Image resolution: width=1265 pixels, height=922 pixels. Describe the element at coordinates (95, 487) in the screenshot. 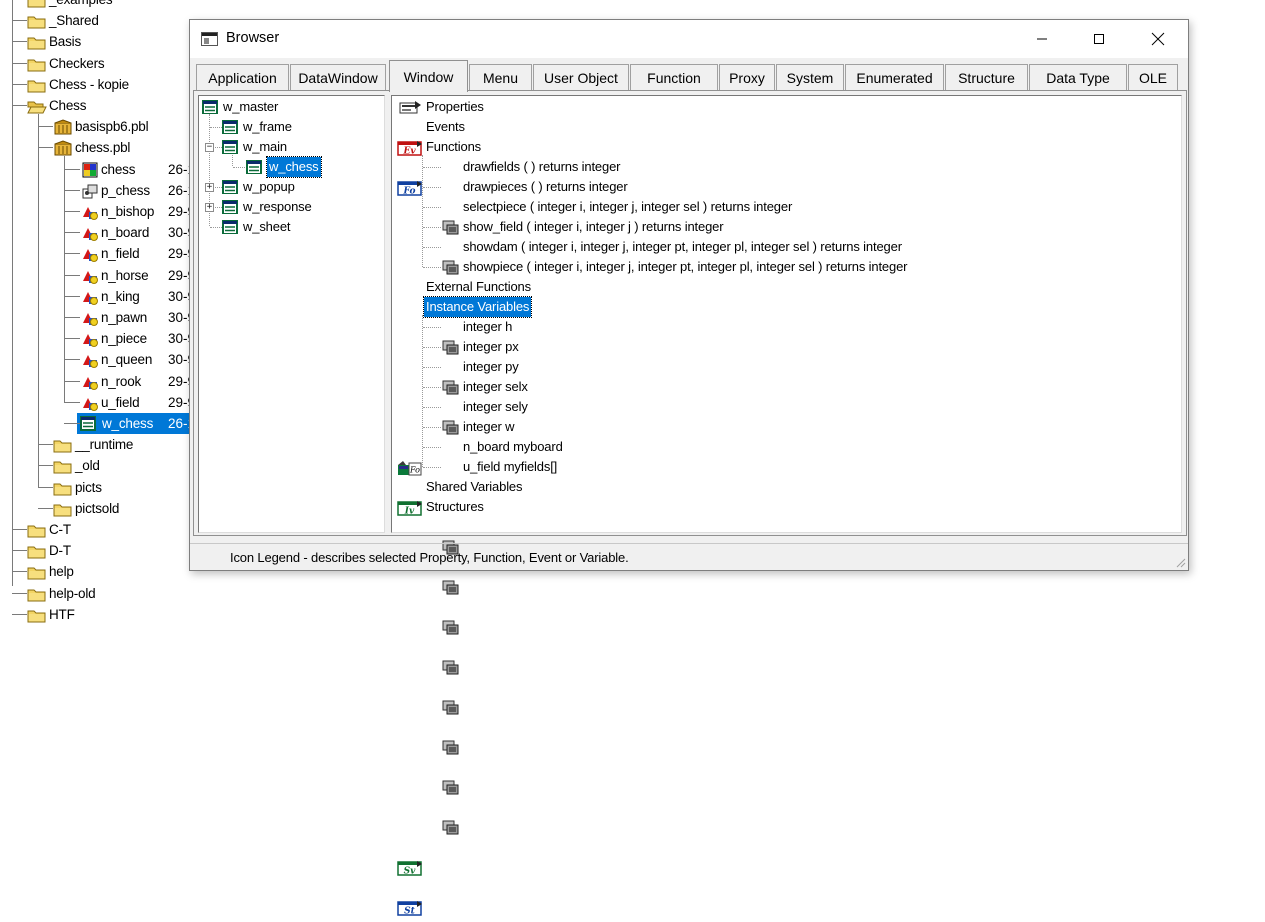

I see `tree-item: picts` at that location.